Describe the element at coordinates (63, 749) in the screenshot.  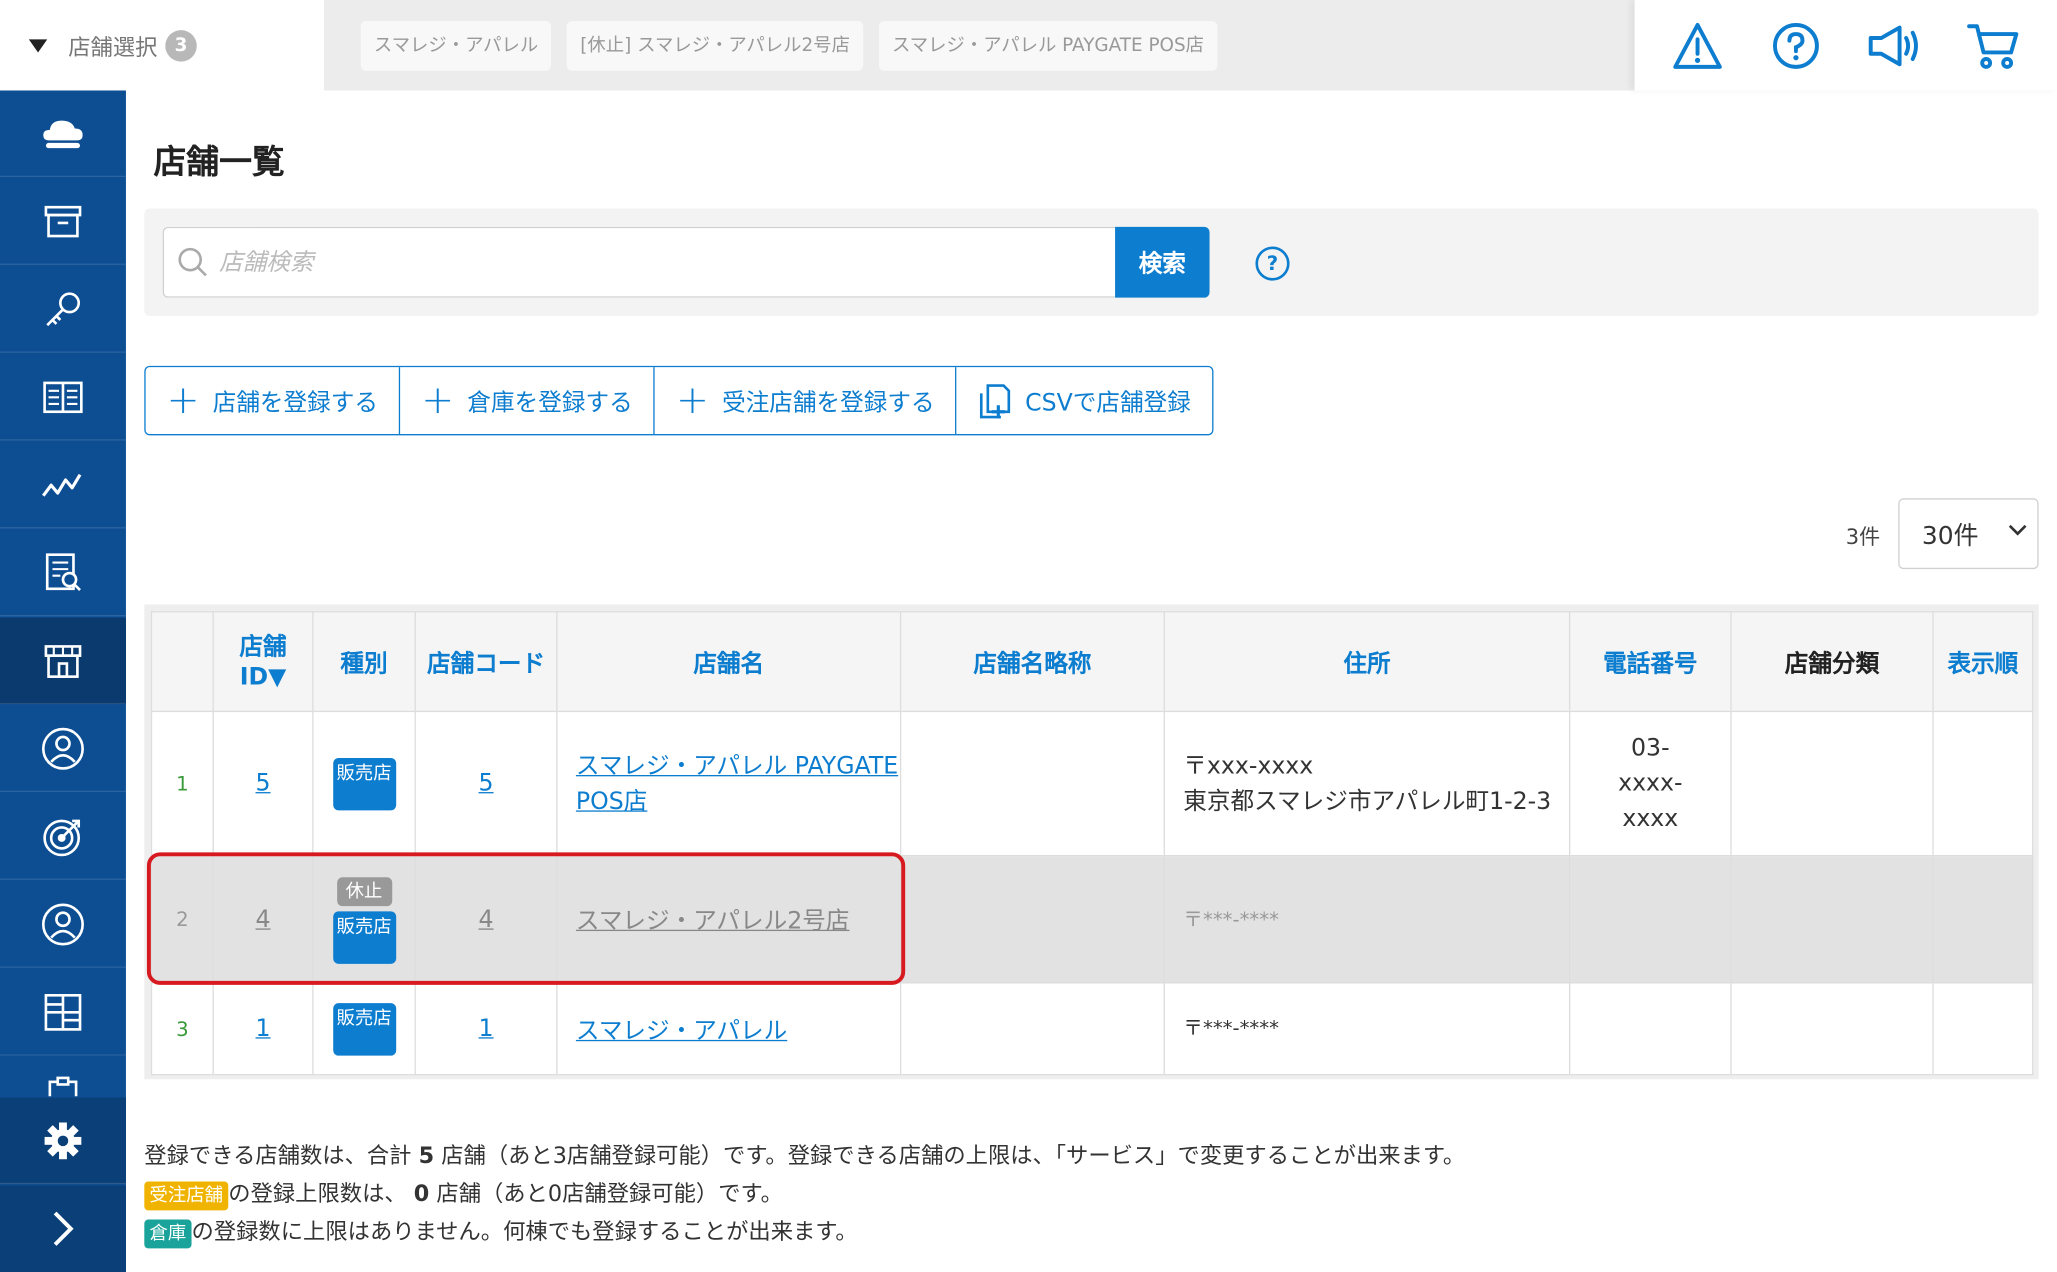
I see `sidebar-item-customer` at that location.